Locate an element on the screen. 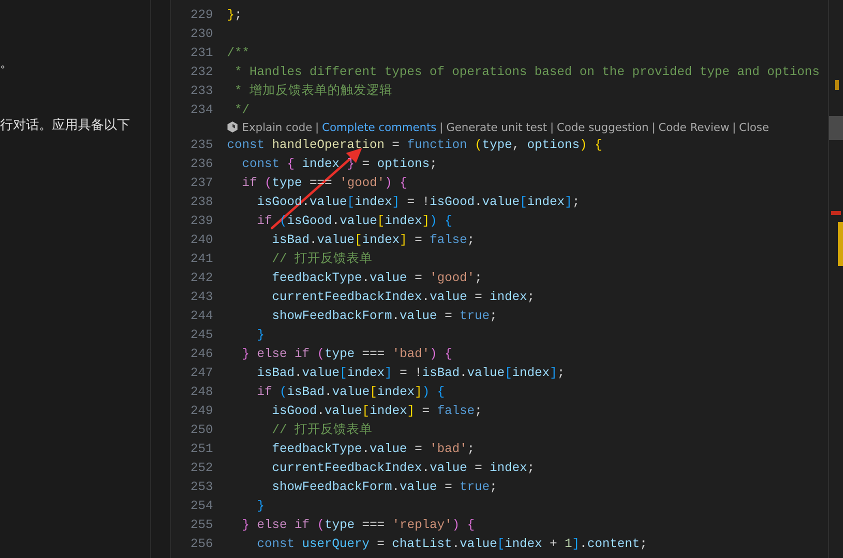 The image size is (843, 558). line-number: 244 is located at coordinates (201, 315).